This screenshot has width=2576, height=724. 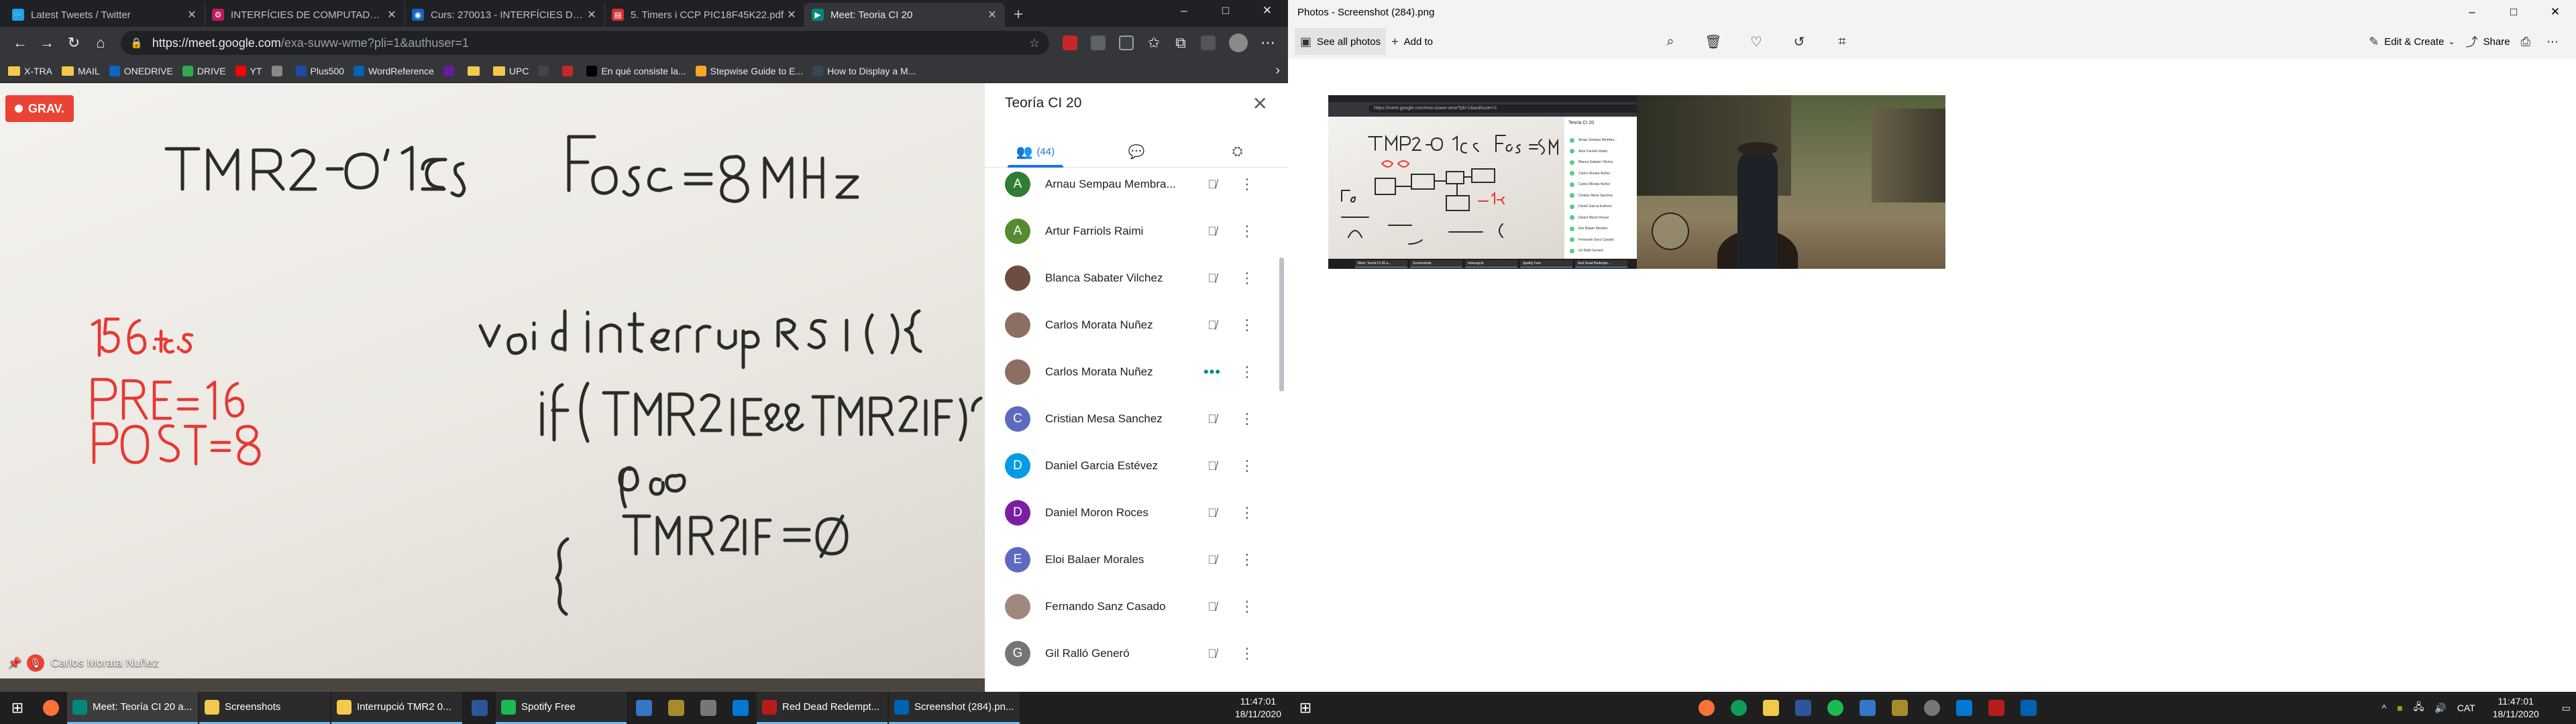 I want to click on participants-scrollbar, so click(x=1281, y=324).